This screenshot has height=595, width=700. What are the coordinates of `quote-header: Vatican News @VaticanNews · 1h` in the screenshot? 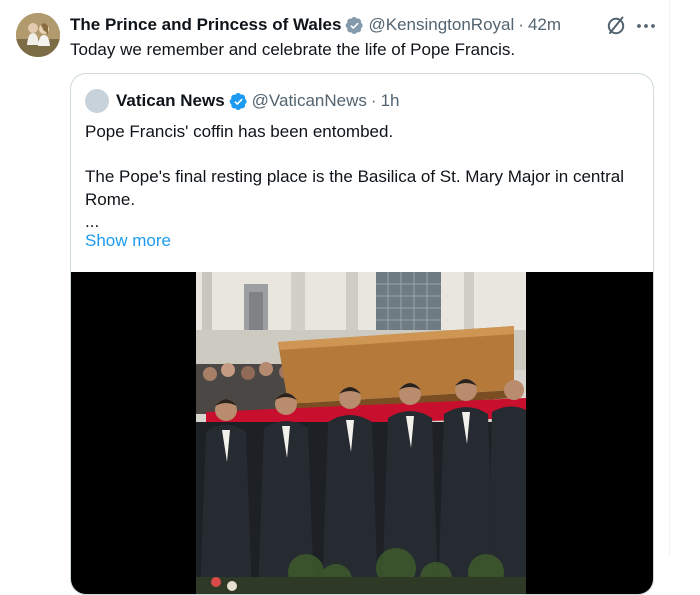 It's located at (257, 101).